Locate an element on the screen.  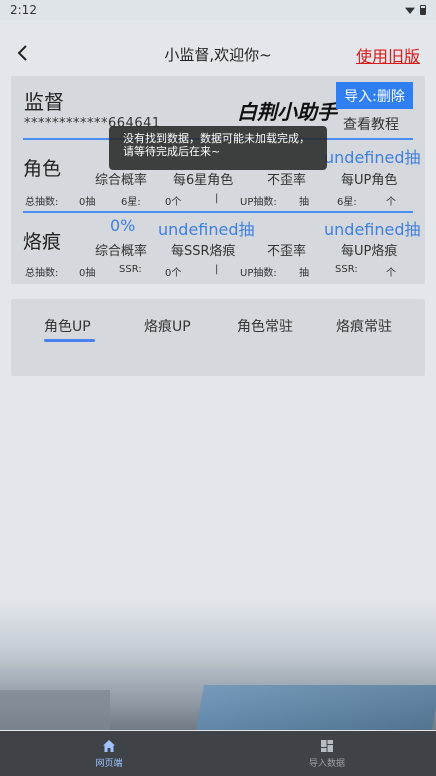
bottom-nav: 网页端 导入数据 is located at coordinates (218, 753).